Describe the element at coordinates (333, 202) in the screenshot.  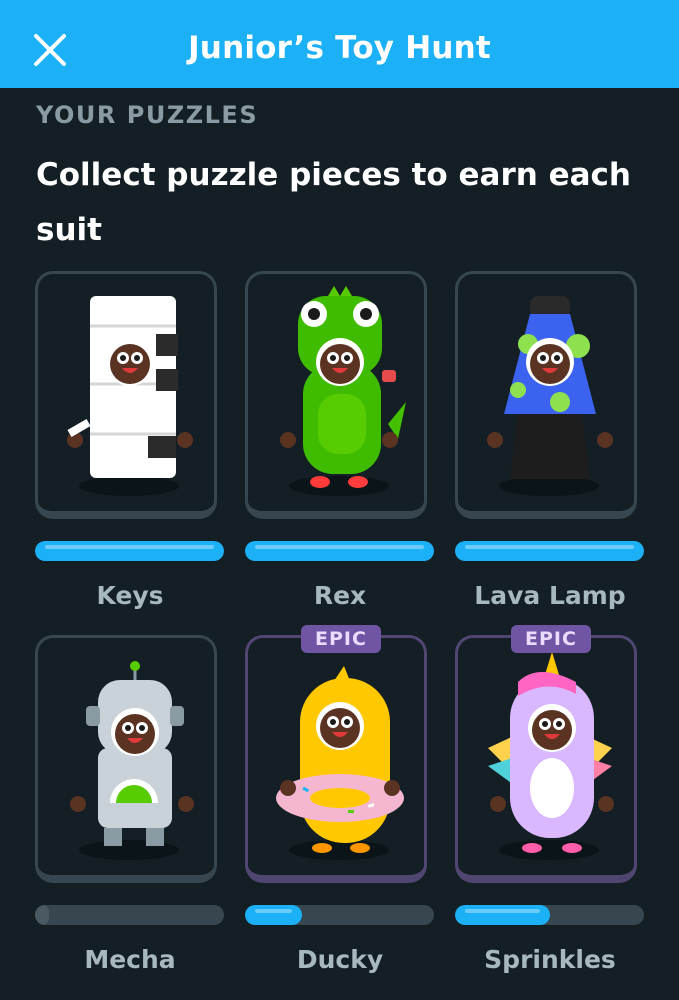
I see `headline: Collect puzzle pieces to earn each suit` at that location.